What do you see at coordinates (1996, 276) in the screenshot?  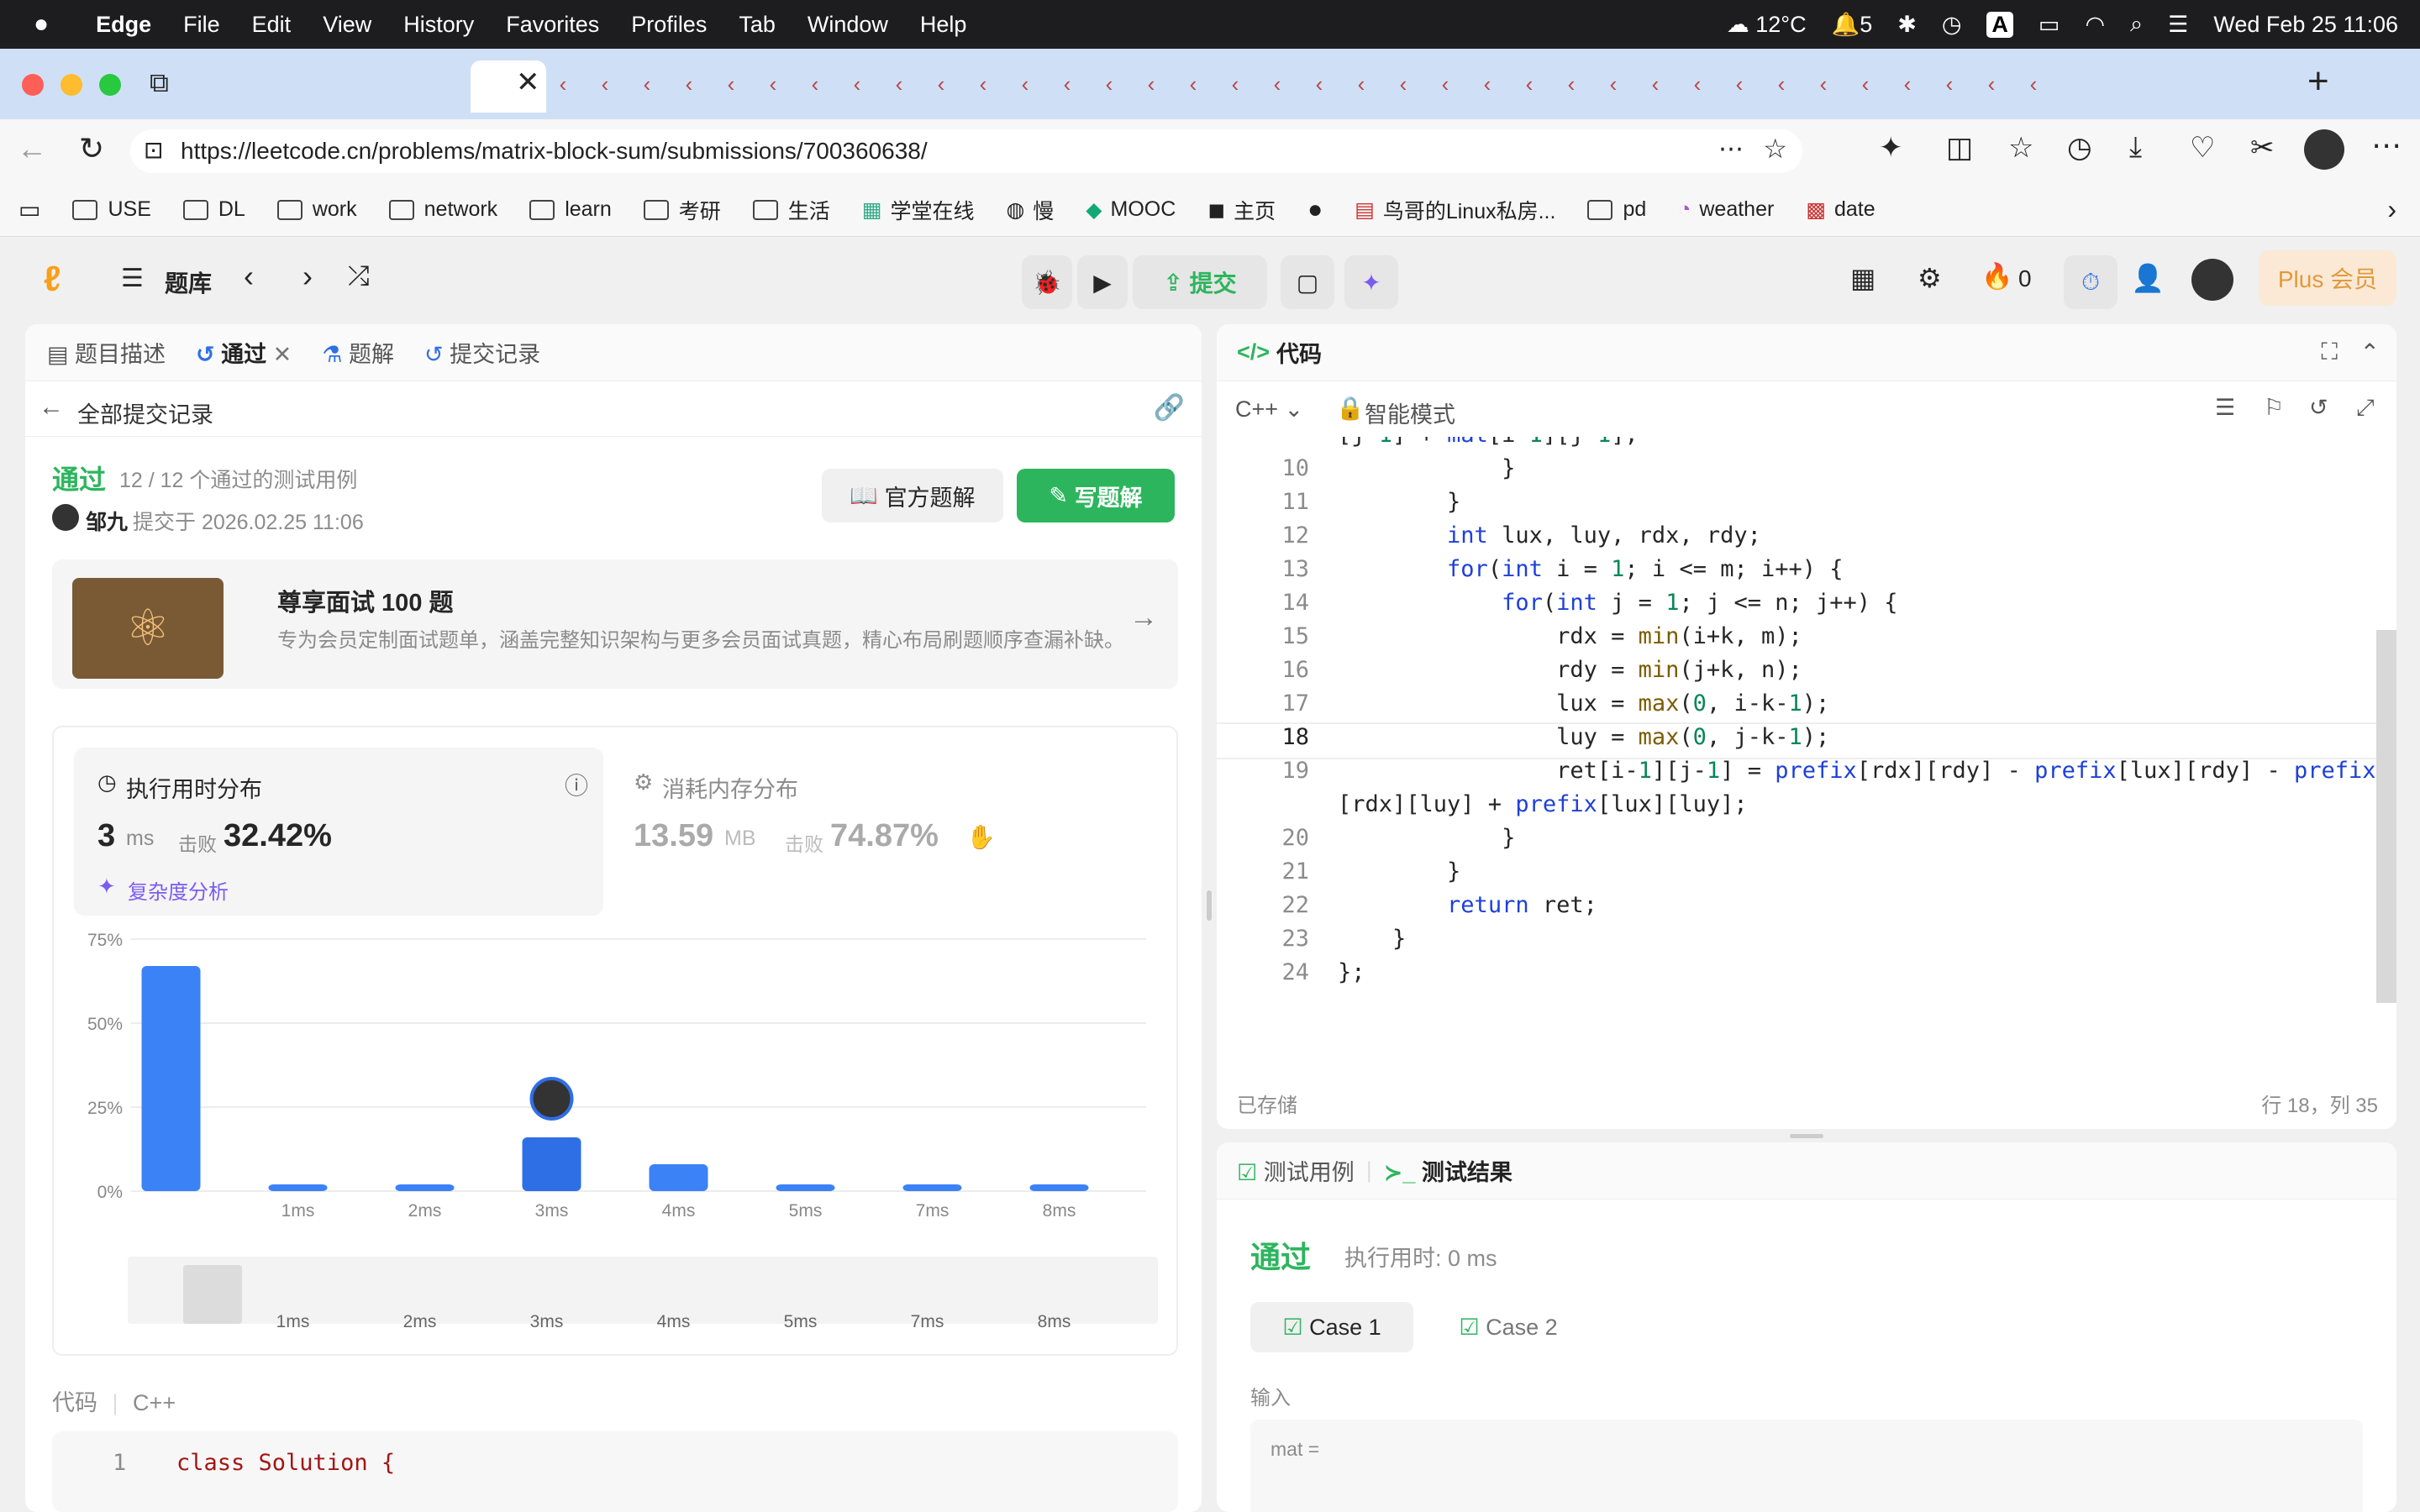 I see `streak-fire-icon: 🔥` at bounding box center [1996, 276].